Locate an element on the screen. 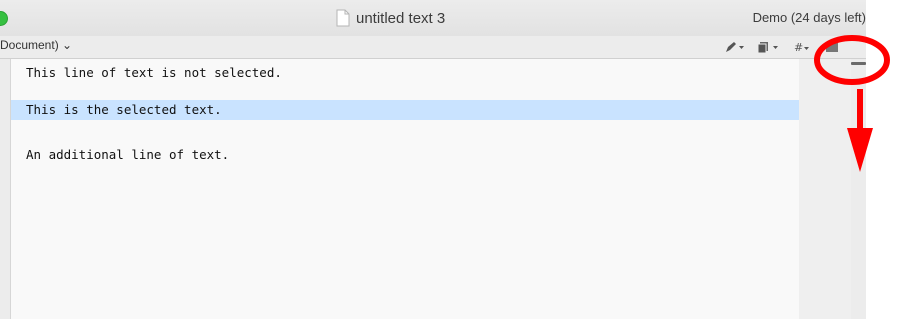  title-bar: untitled text 3 Demo (24 days left) is located at coordinates (433, 18).